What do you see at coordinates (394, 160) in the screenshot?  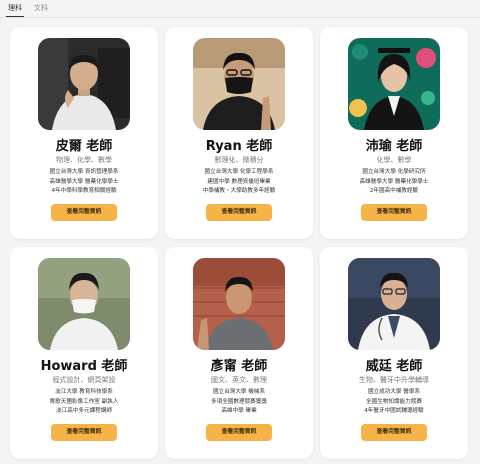 I see `teacher-subjects: 化學、數學` at bounding box center [394, 160].